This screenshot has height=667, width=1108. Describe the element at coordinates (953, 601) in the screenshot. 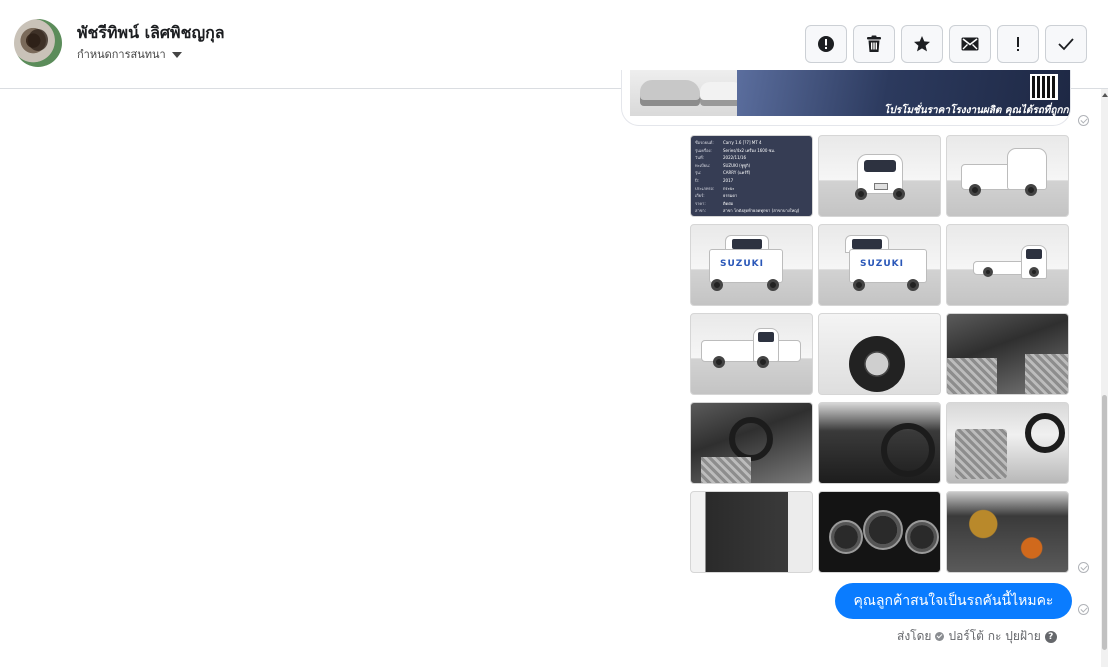

I see `message-bubble: คุณลูกค้าสนใจเป็นรถคันนี้ไหมคะ` at that location.